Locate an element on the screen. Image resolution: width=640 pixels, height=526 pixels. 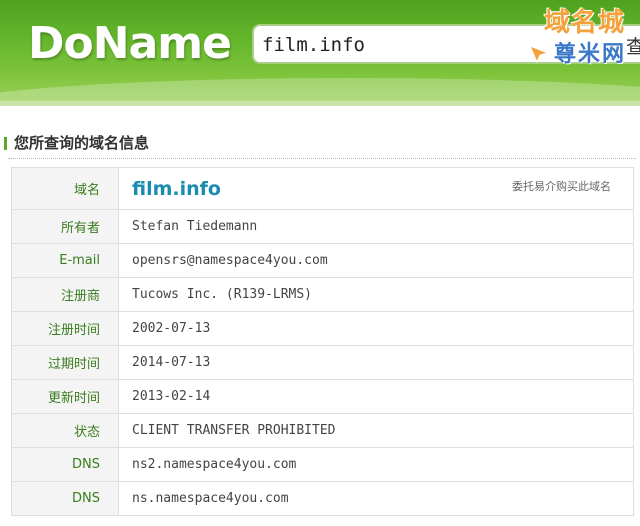
domain-name: film.info is located at coordinates (176, 188).